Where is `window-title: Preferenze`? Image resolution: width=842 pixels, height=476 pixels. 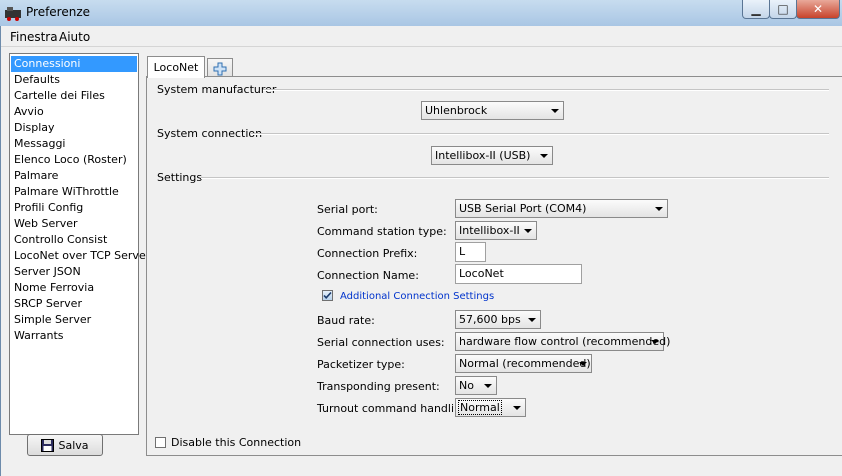
window-title: Preferenze is located at coordinates (58, 12).